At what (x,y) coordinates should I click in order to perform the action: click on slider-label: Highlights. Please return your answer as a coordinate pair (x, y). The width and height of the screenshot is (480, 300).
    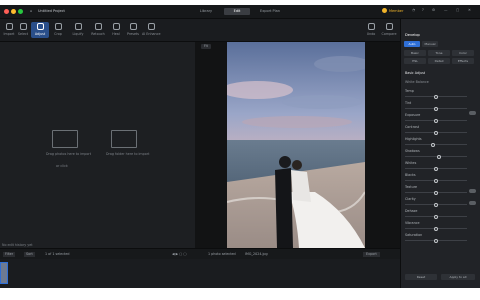
    Looking at the image, I should click on (413, 139).